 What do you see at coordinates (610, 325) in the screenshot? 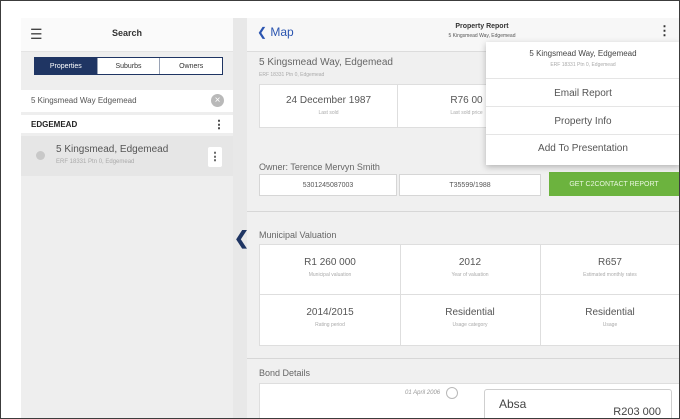
I see `usage-label: Usage` at bounding box center [610, 325].